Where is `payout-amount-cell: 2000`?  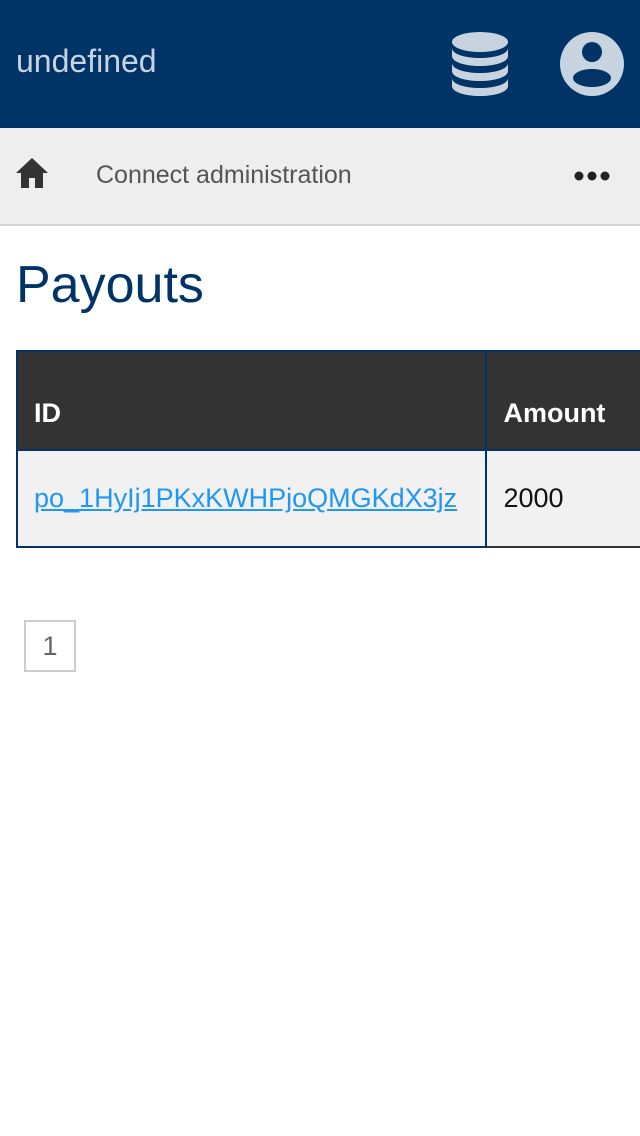
payout-amount-cell: 2000 is located at coordinates (562, 499).